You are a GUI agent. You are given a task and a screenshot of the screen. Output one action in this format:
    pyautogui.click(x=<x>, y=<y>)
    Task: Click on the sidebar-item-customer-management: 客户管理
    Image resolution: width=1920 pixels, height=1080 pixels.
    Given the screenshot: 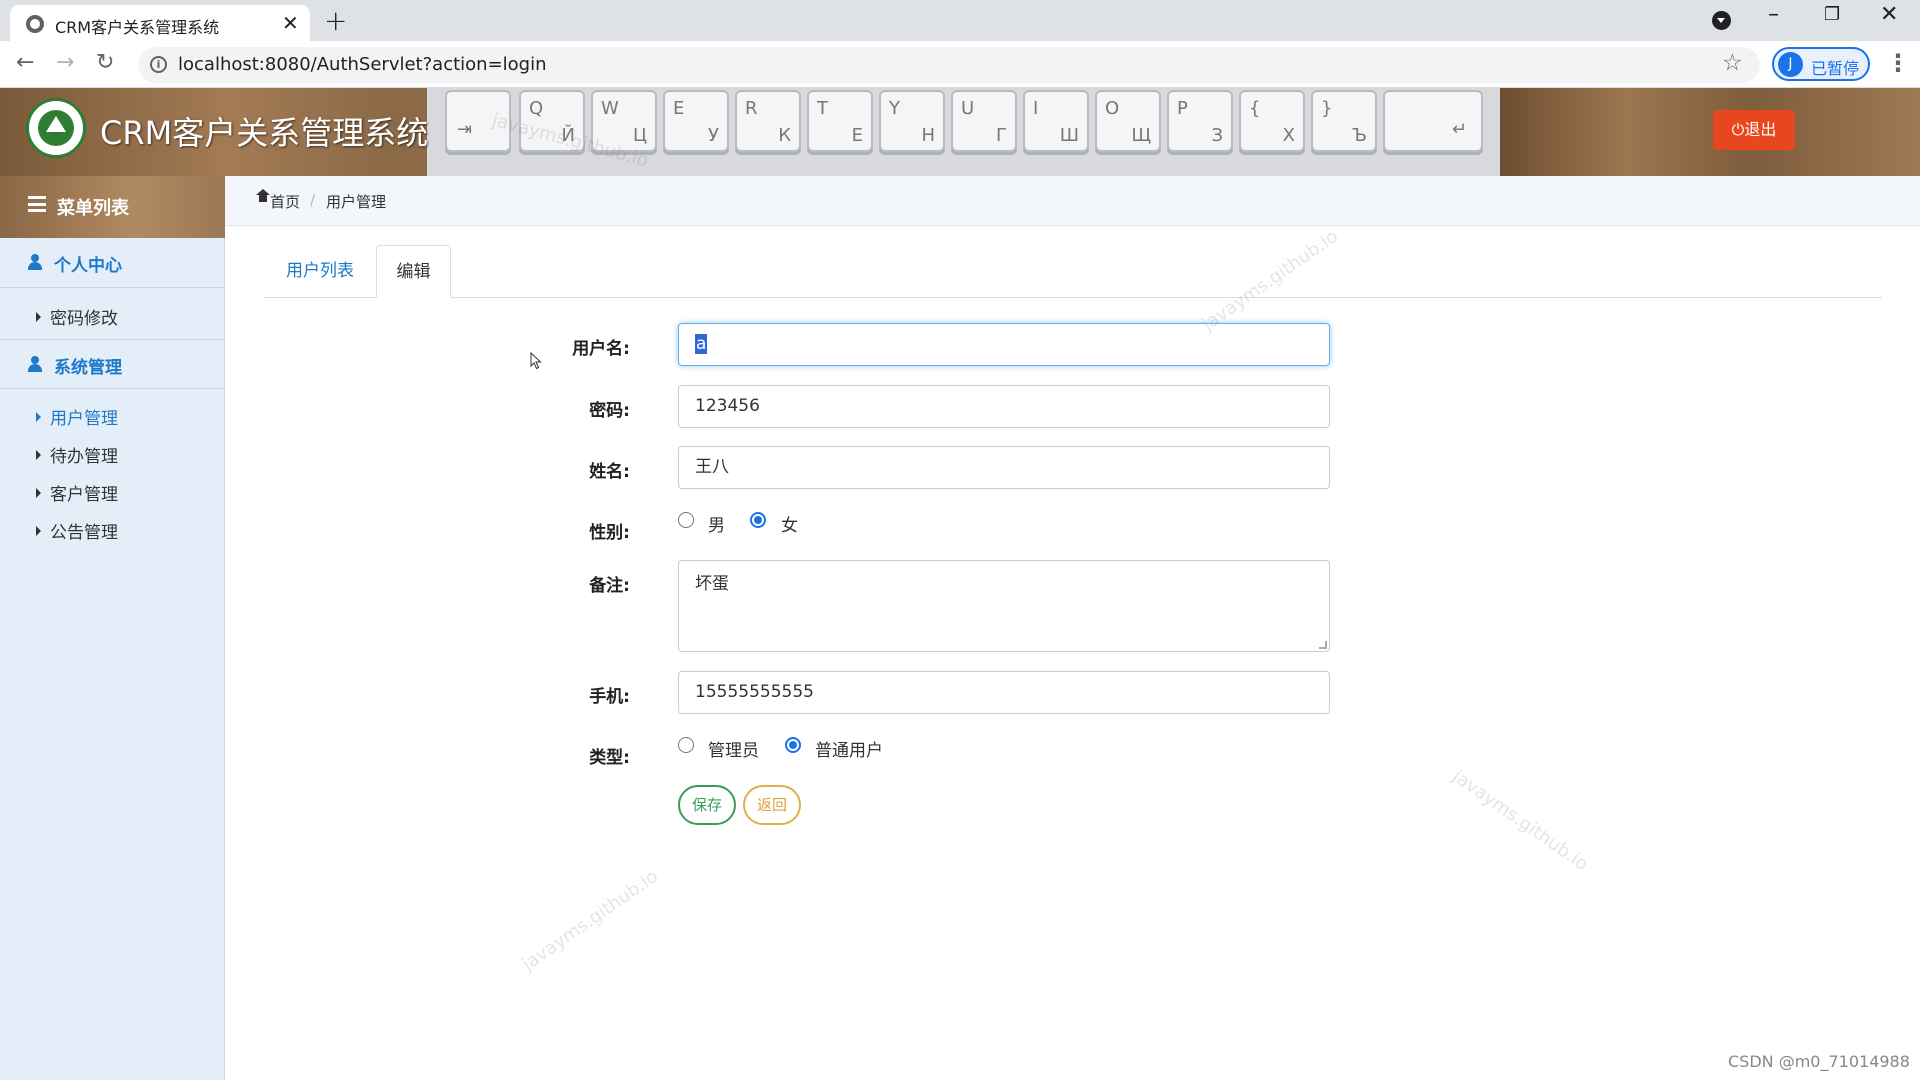 What is the action you would take?
    pyautogui.click(x=77, y=492)
    